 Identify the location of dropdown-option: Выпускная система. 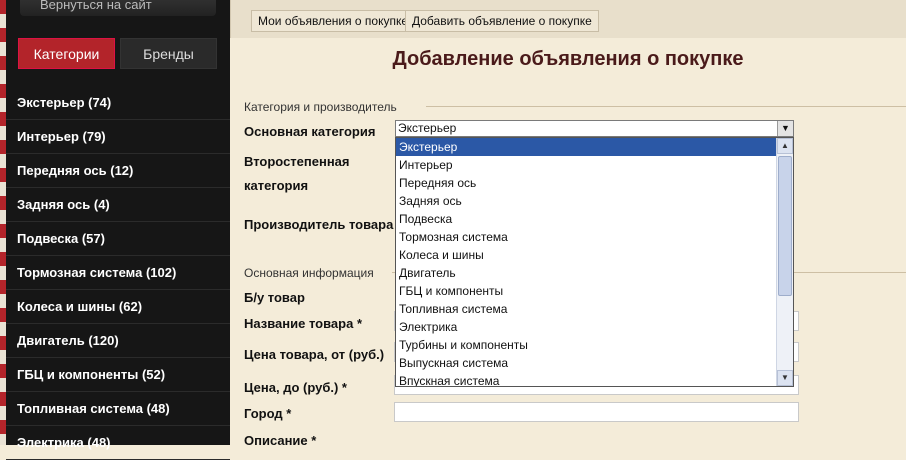
(586, 363).